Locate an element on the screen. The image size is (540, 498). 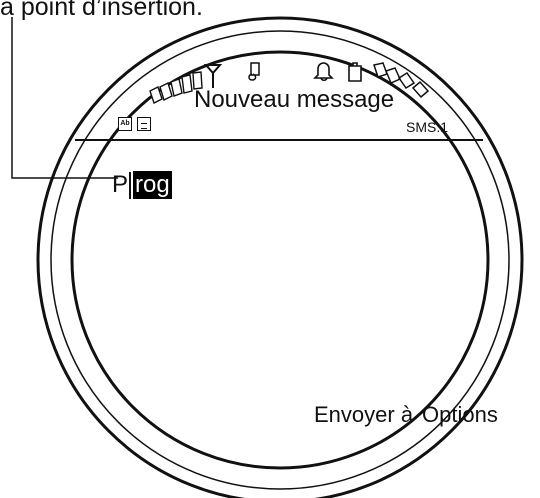
selected-text: rog is located at coordinates (152, 185).